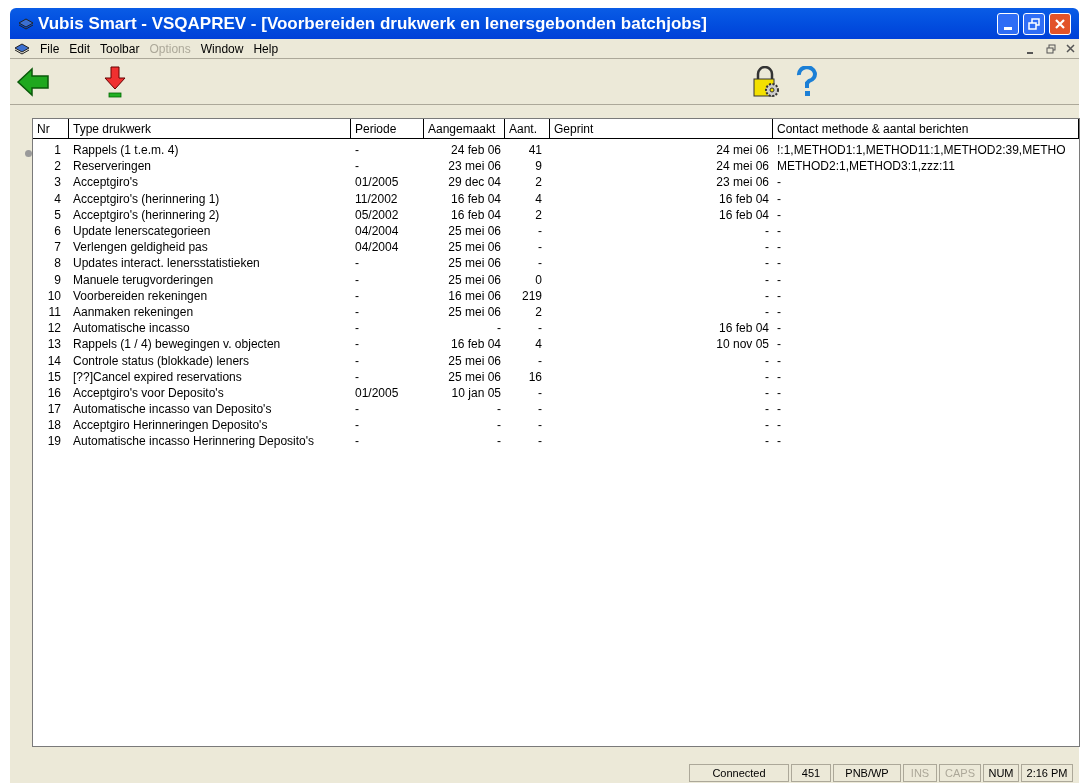 This screenshot has width=1089, height=783. I want to click on table-cell: METHOD2:1,METHOD3:1,zzz:11, so click(866, 166).